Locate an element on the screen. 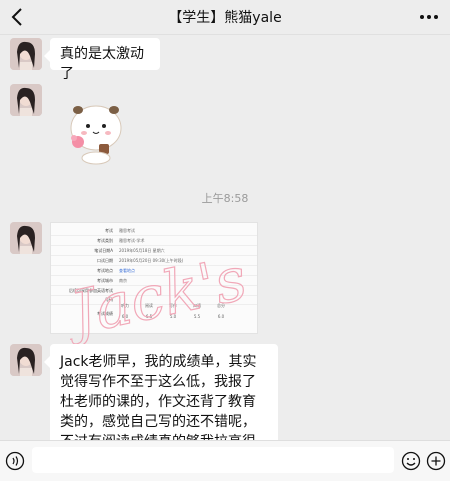 This screenshot has width=450, height=481. report-row-key: 考试地点 is located at coordinates (105, 270).